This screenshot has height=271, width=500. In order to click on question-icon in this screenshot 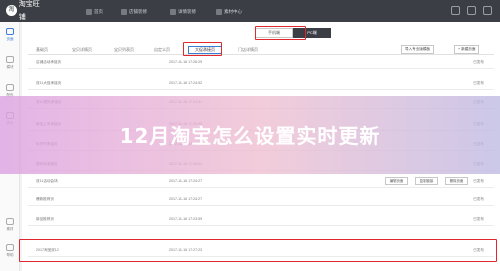, I will do `click(10, 247)`.